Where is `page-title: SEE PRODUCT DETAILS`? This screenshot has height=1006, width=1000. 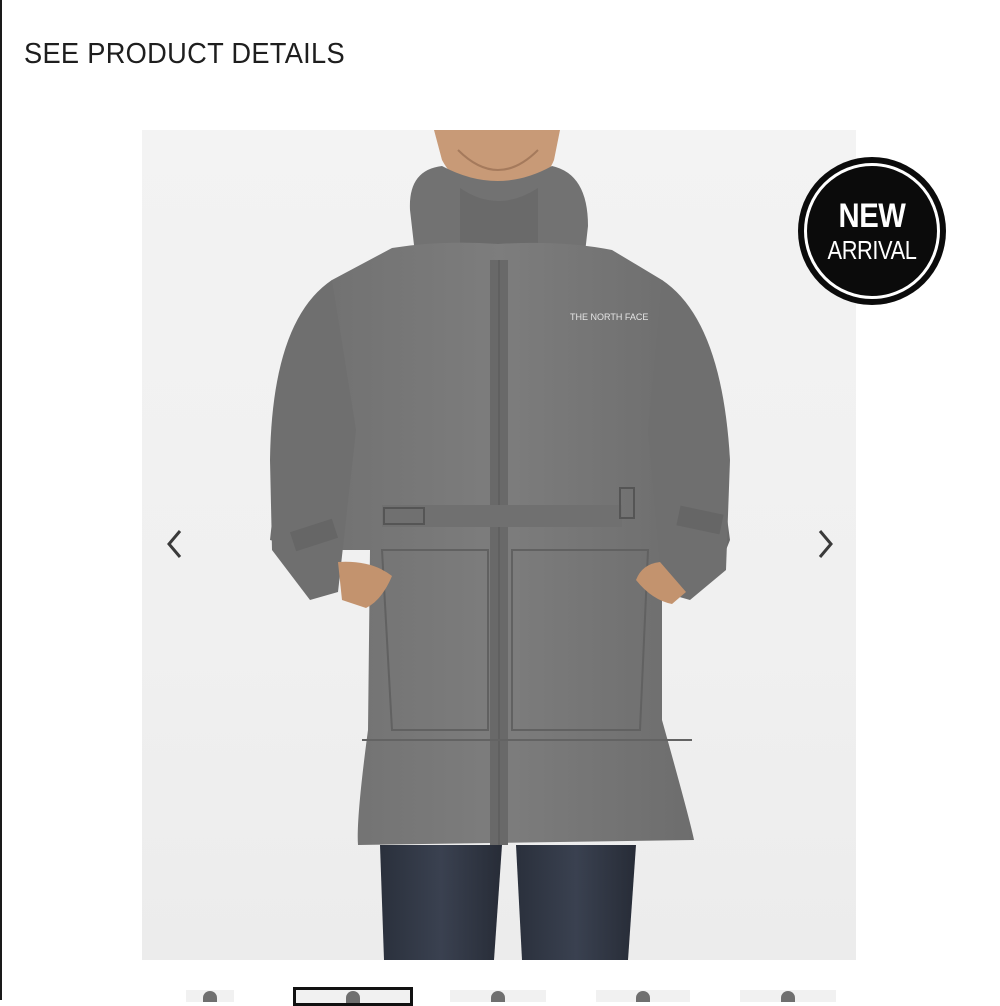
page-title: SEE PRODUCT DETAILS is located at coordinates (184, 54).